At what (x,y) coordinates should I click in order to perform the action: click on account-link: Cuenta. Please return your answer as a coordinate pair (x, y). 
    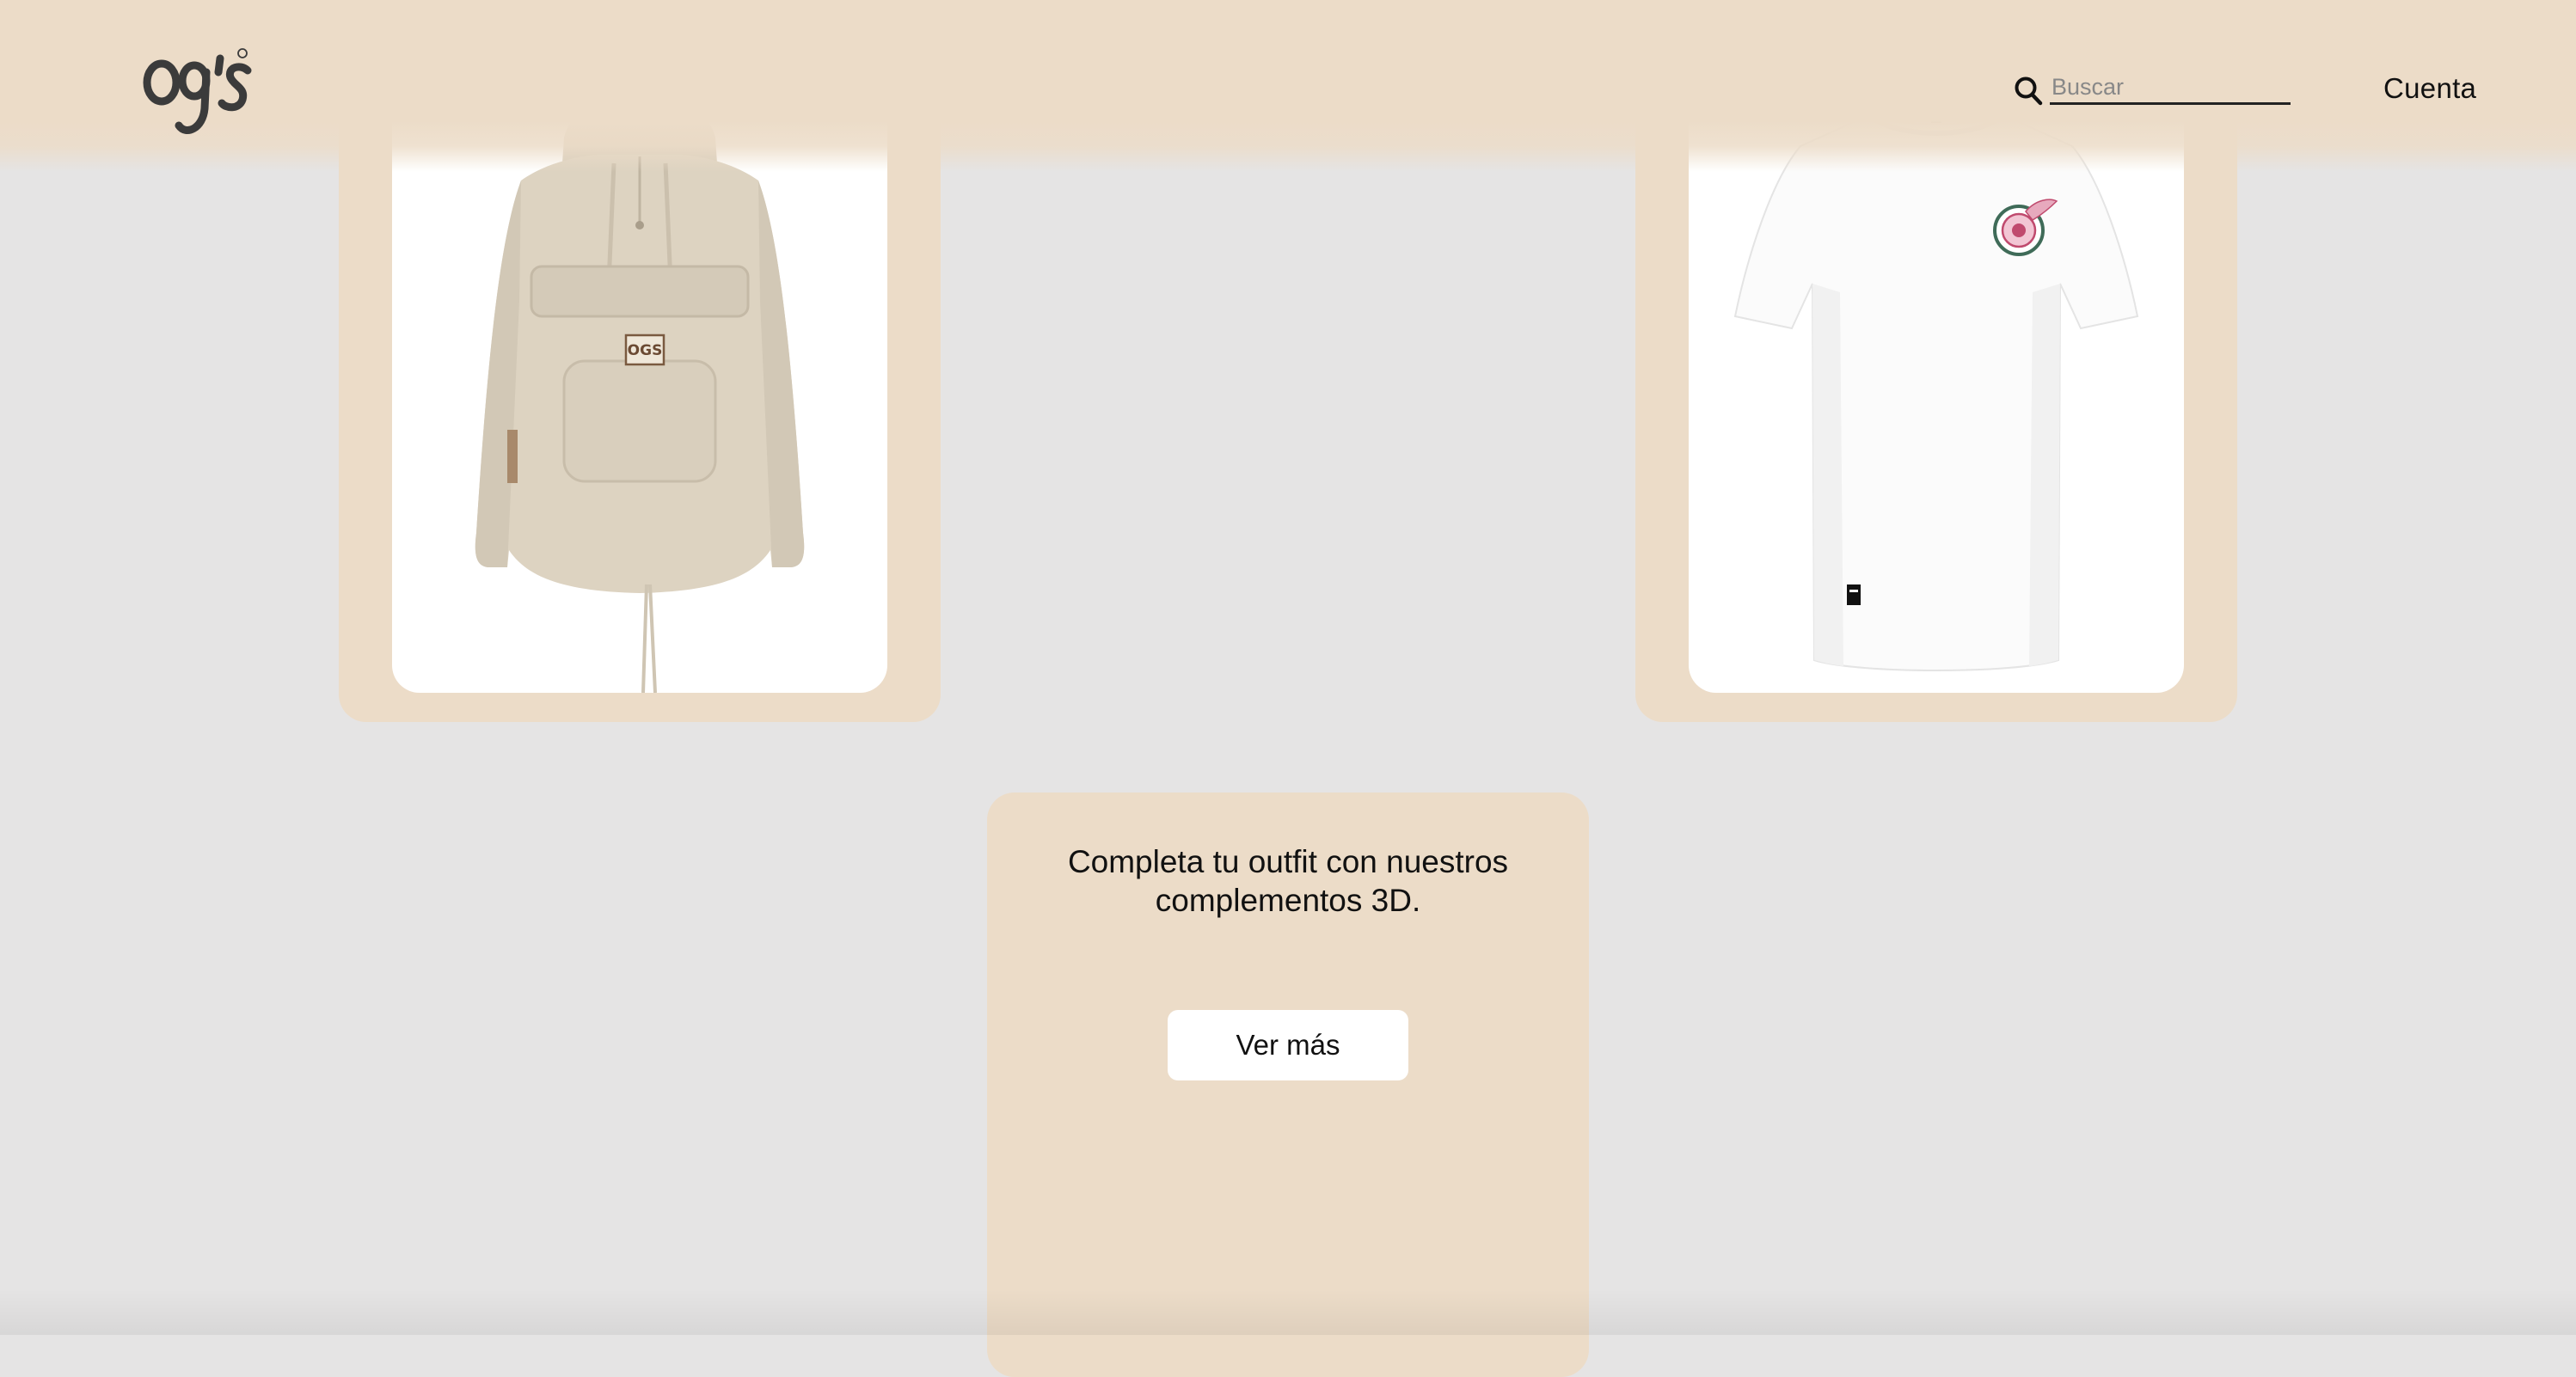
    Looking at the image, I should click on (2430, 88).